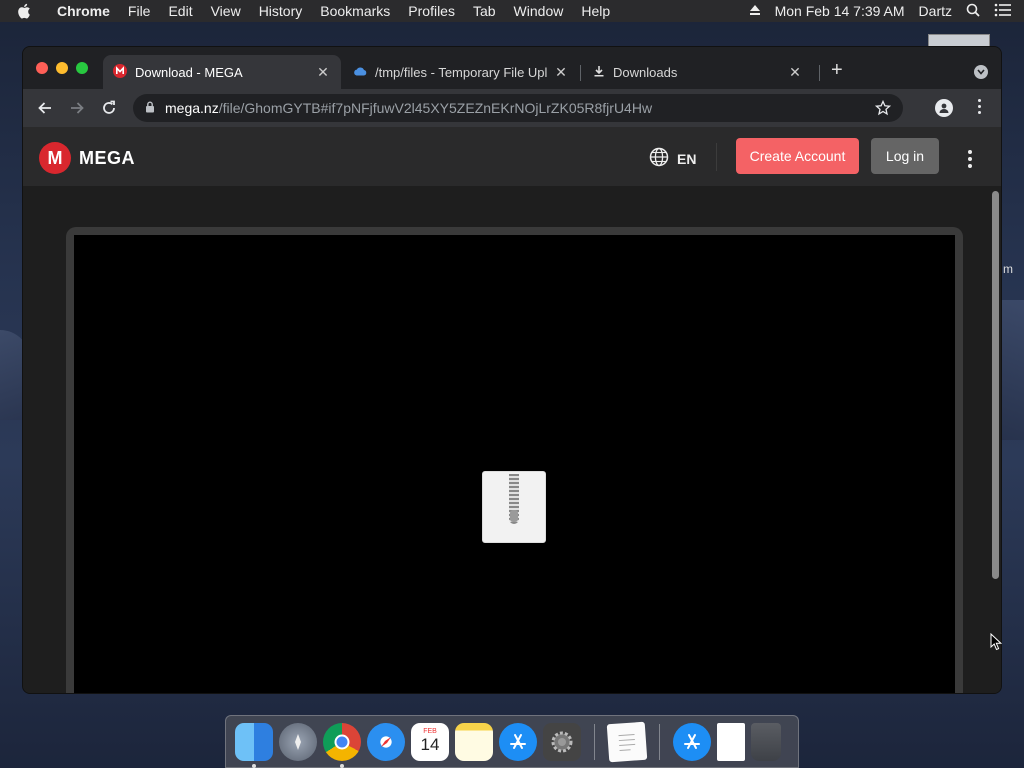  I want to click on chrome-icon, so click(342, 745).